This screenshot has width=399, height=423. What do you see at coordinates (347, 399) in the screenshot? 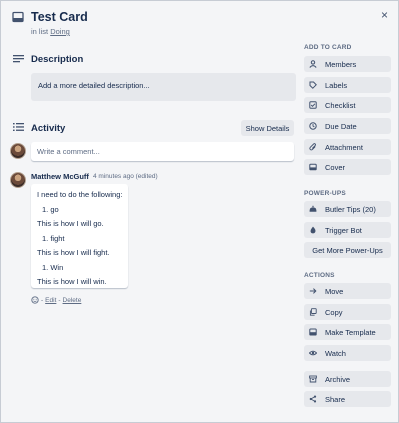
I see `share-button: Share` at bounding box center [347, 399].